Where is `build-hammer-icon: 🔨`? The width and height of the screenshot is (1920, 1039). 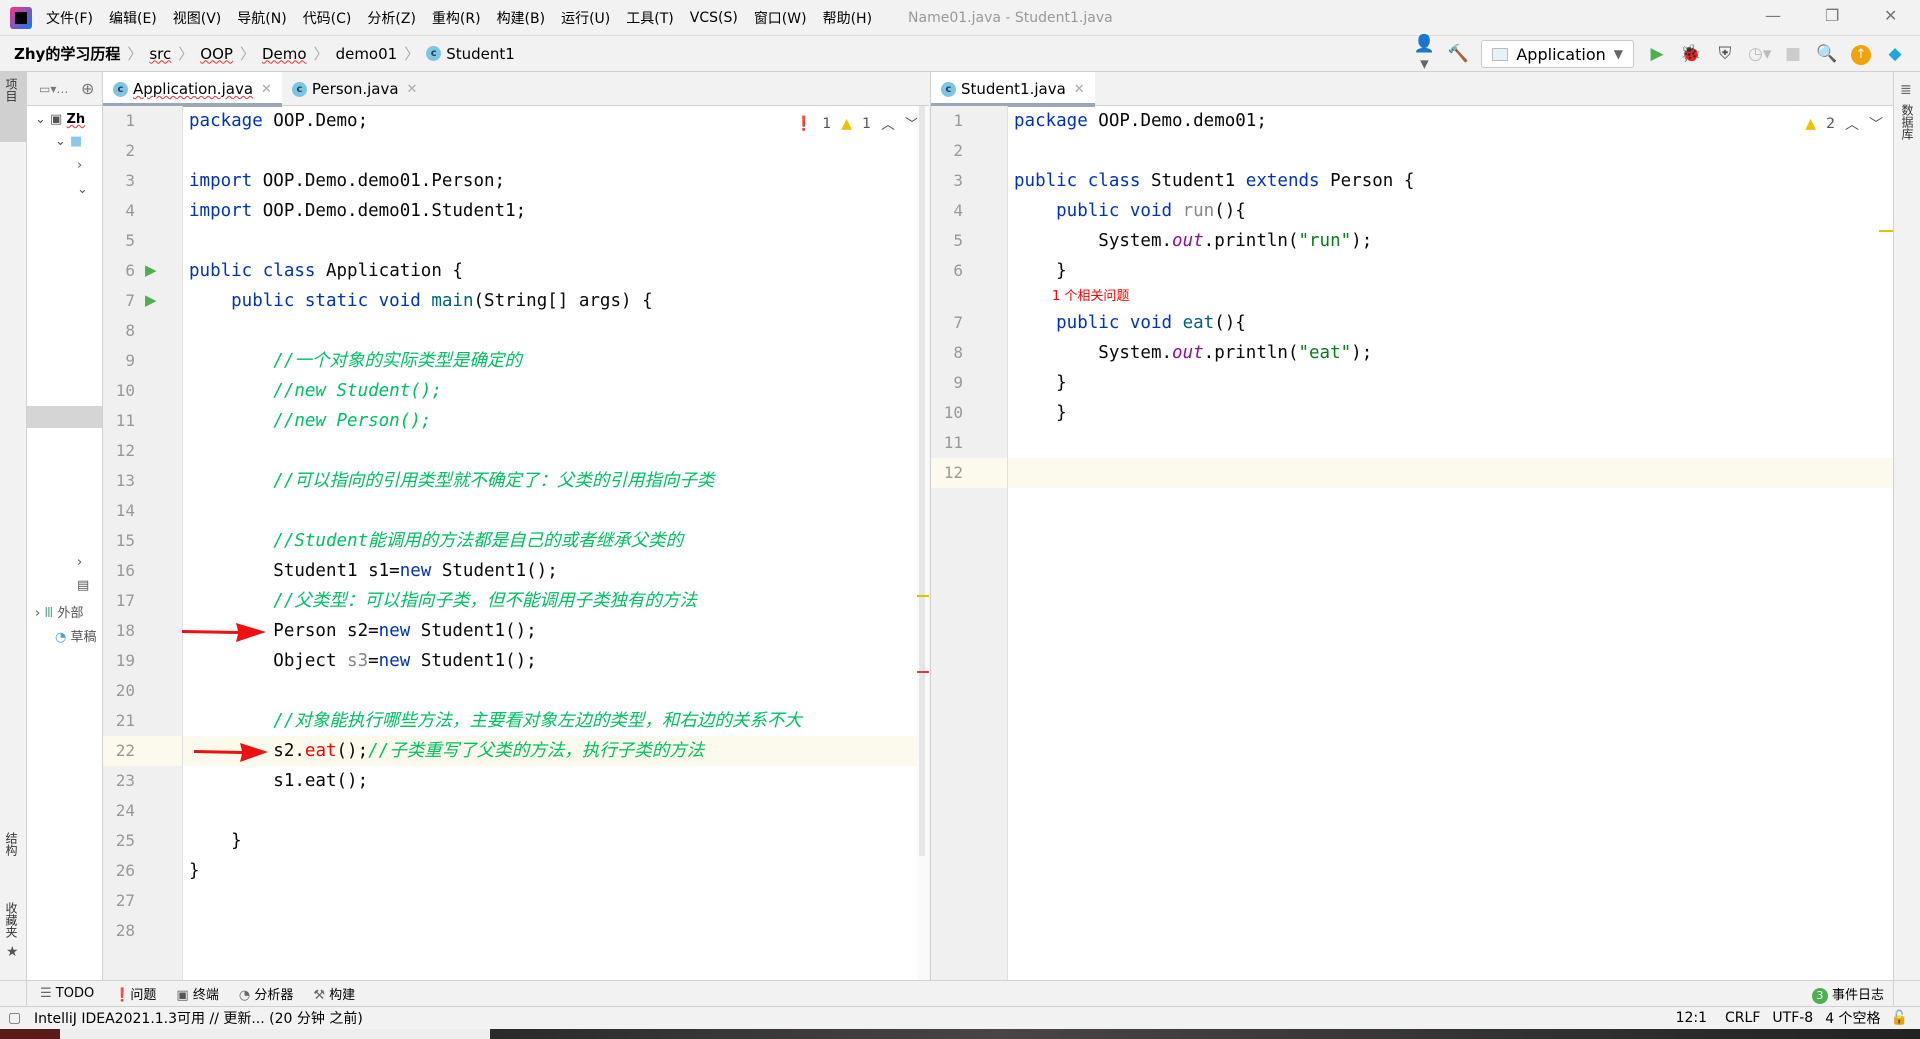 build-hammer-icon: 🔨 is located at coordinates (1458, 54).